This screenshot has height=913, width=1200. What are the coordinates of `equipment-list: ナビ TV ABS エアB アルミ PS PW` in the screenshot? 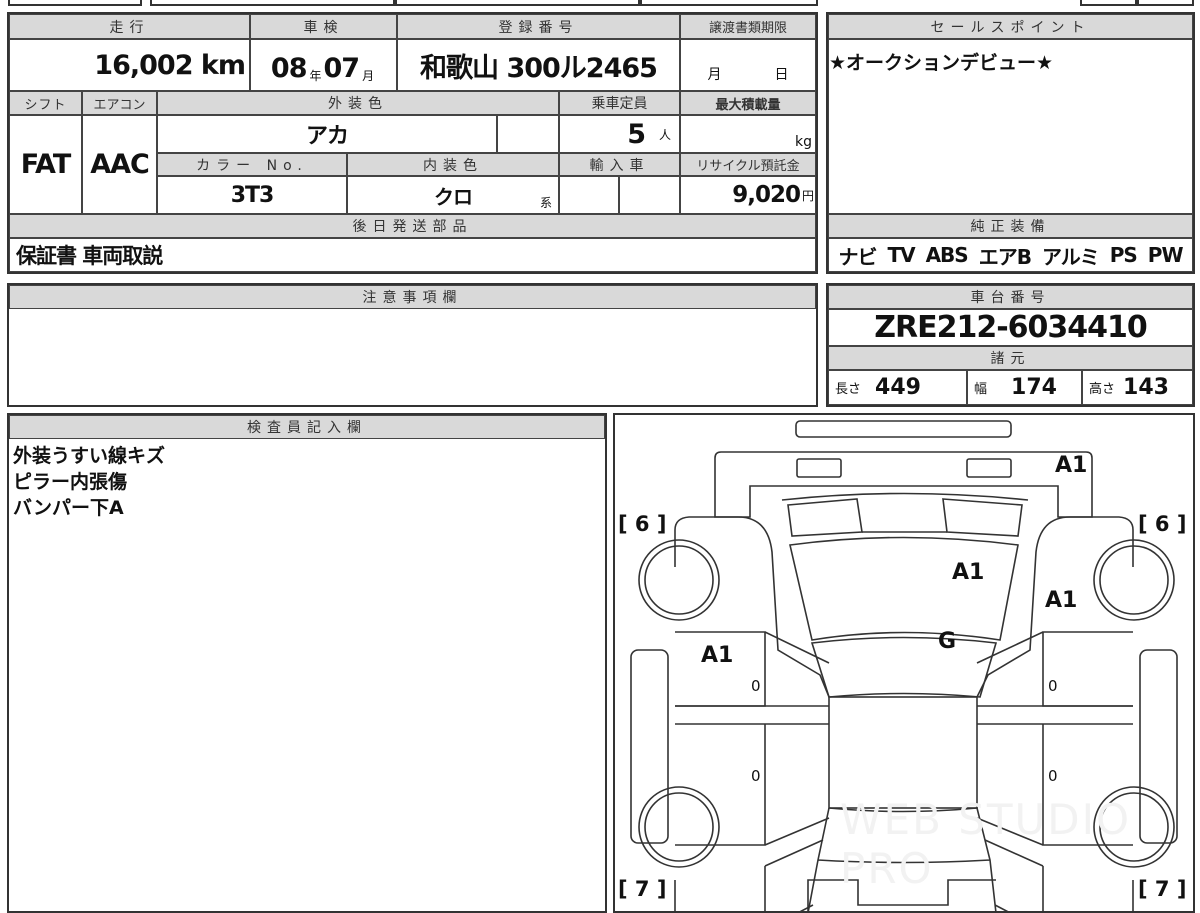 It's located at (1010, 255).